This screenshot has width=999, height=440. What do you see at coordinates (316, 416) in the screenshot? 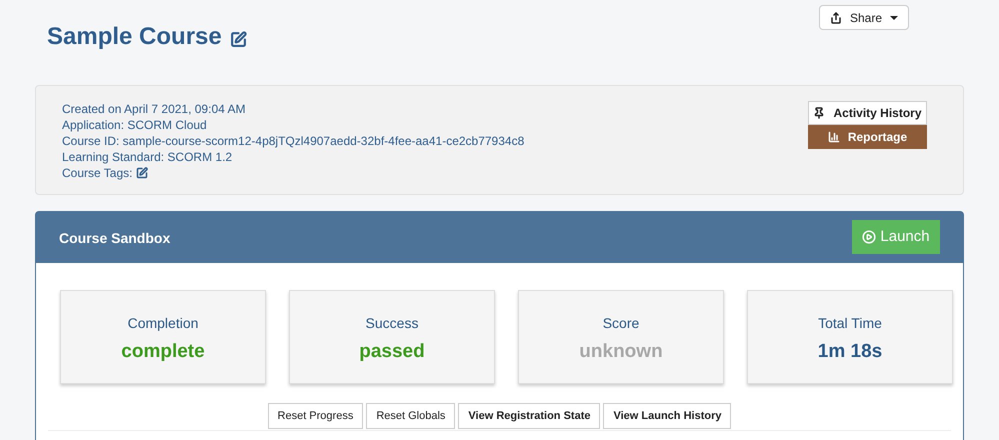
I see `action-button: Reset Progress` at bounding box center [316, 416].